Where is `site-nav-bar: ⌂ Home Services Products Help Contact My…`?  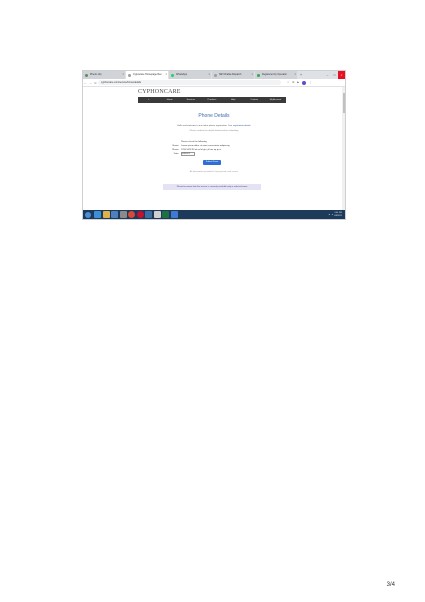
site-nav-bar: ⌂ Home Services Products Help Contact My… is located at coordinates (212, 100).